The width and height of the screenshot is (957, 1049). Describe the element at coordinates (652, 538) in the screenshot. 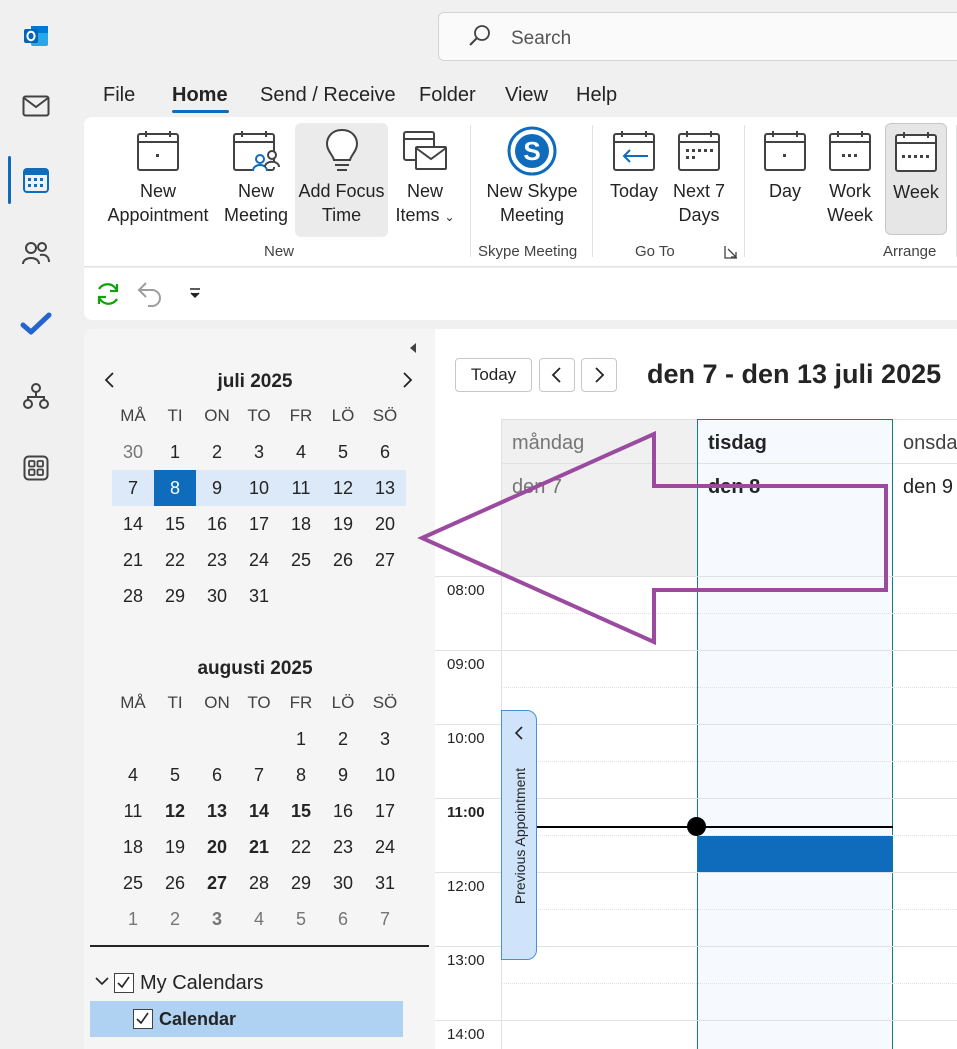

I see `annotation-arrow-icon` at that location.